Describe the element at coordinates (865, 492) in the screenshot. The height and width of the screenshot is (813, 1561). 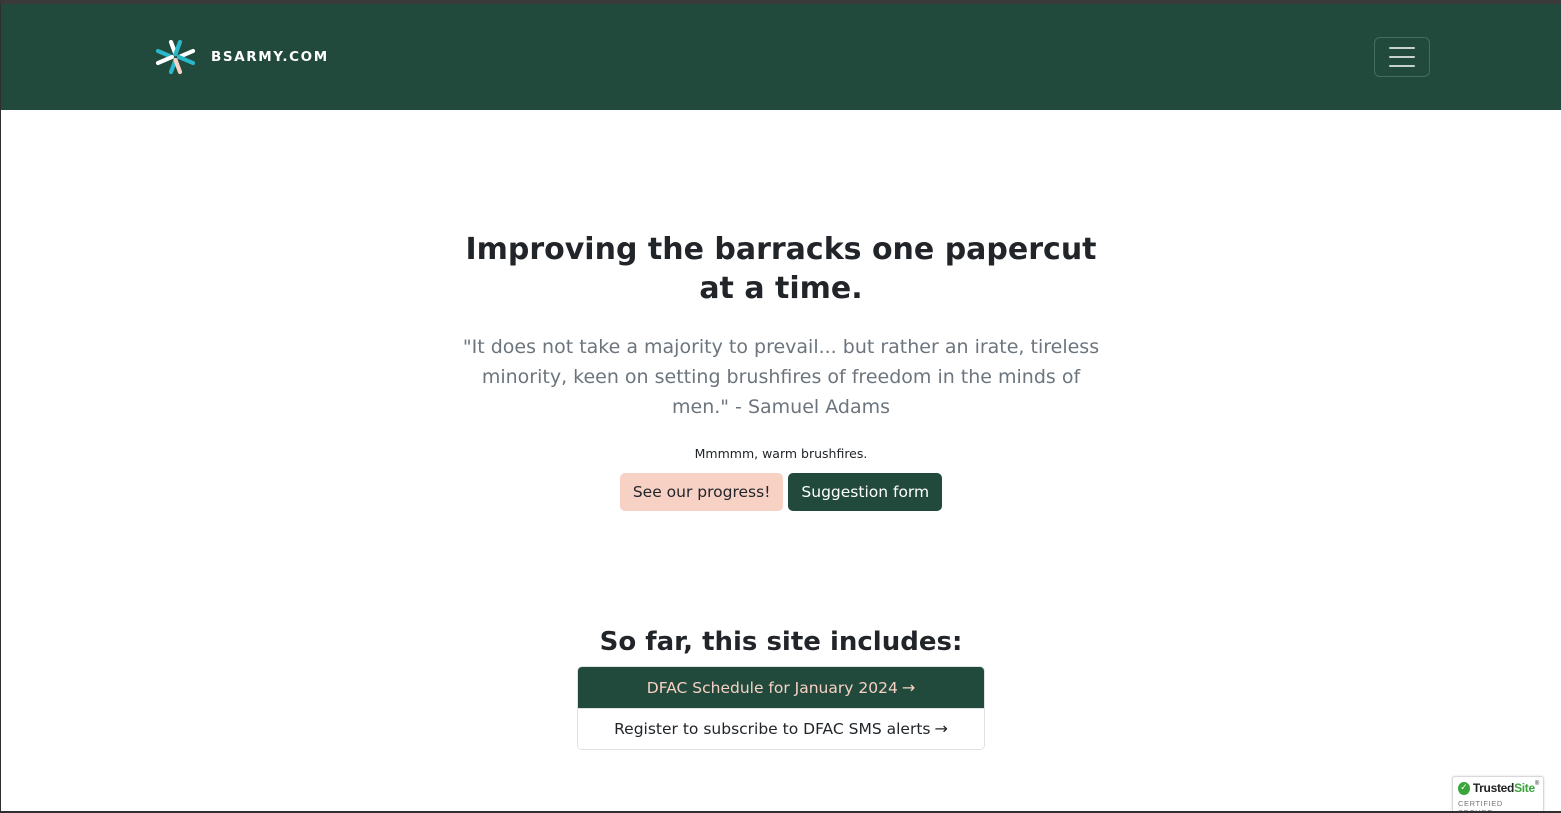
I see `suggestion-form-button: Suggestion form` at that location.